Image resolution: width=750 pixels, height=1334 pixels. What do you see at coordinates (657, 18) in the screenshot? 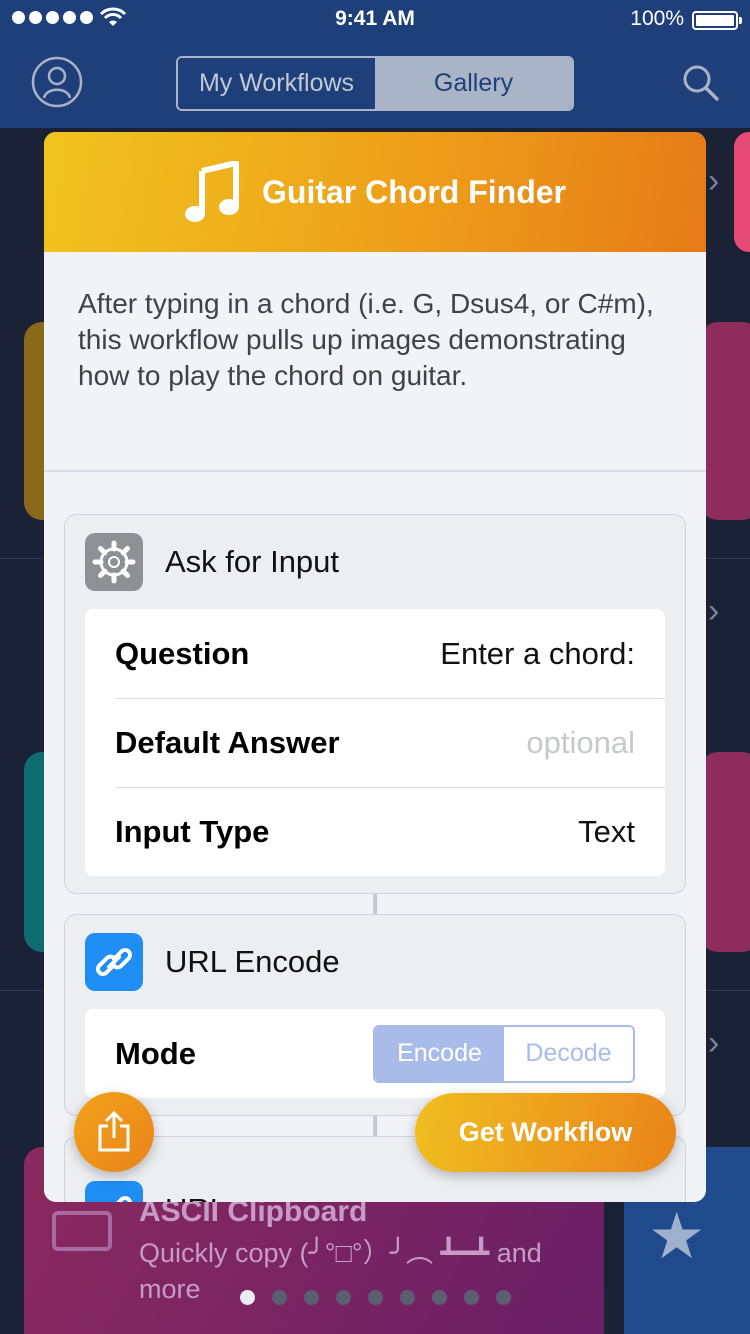
I see `battery-percent: 100%` at bounding box center [657, 18].